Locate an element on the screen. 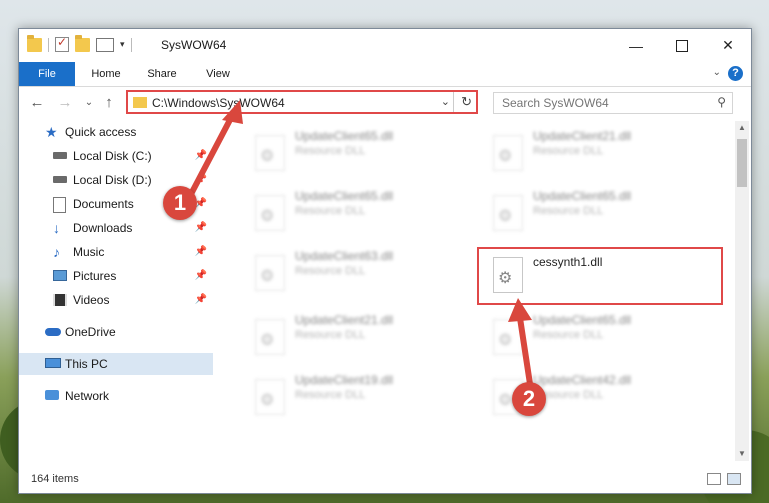 The width and height of the screenshot is (769, 503). step-1-badge: 1 is located at coordinates (180, 203).